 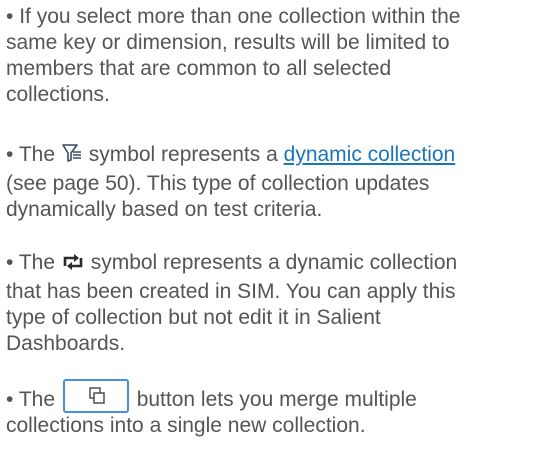 What do you see at coordinates (164, 209) in the screenshot?
I see `text-line: dynamically based on test criteria.` at bounding box center [164, 209].